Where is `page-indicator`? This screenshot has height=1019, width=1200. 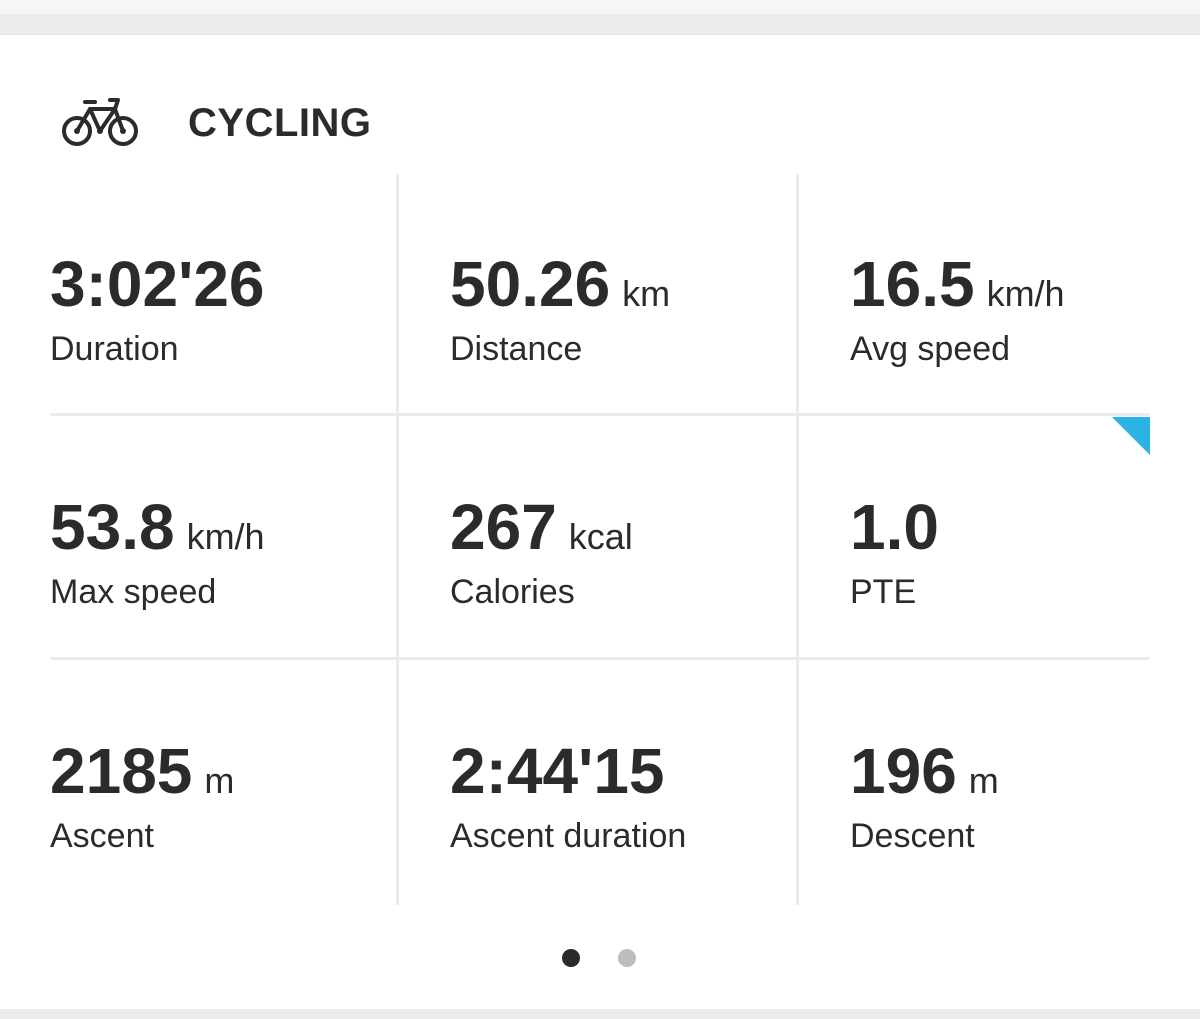
page-indicator is located at coordinates (600, 958).